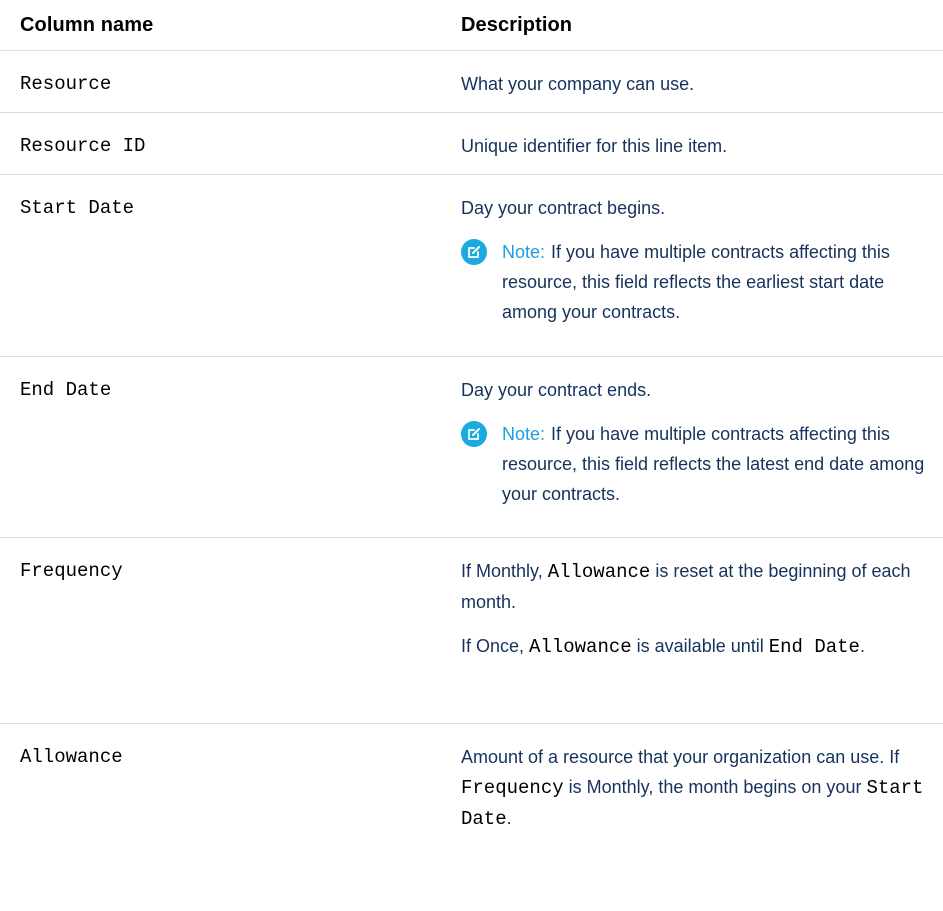 This screenshot has height=911, width=943. Describe the element at coordinates (66, 390) in the screenshot. I see `row-name: End Date` at that location.